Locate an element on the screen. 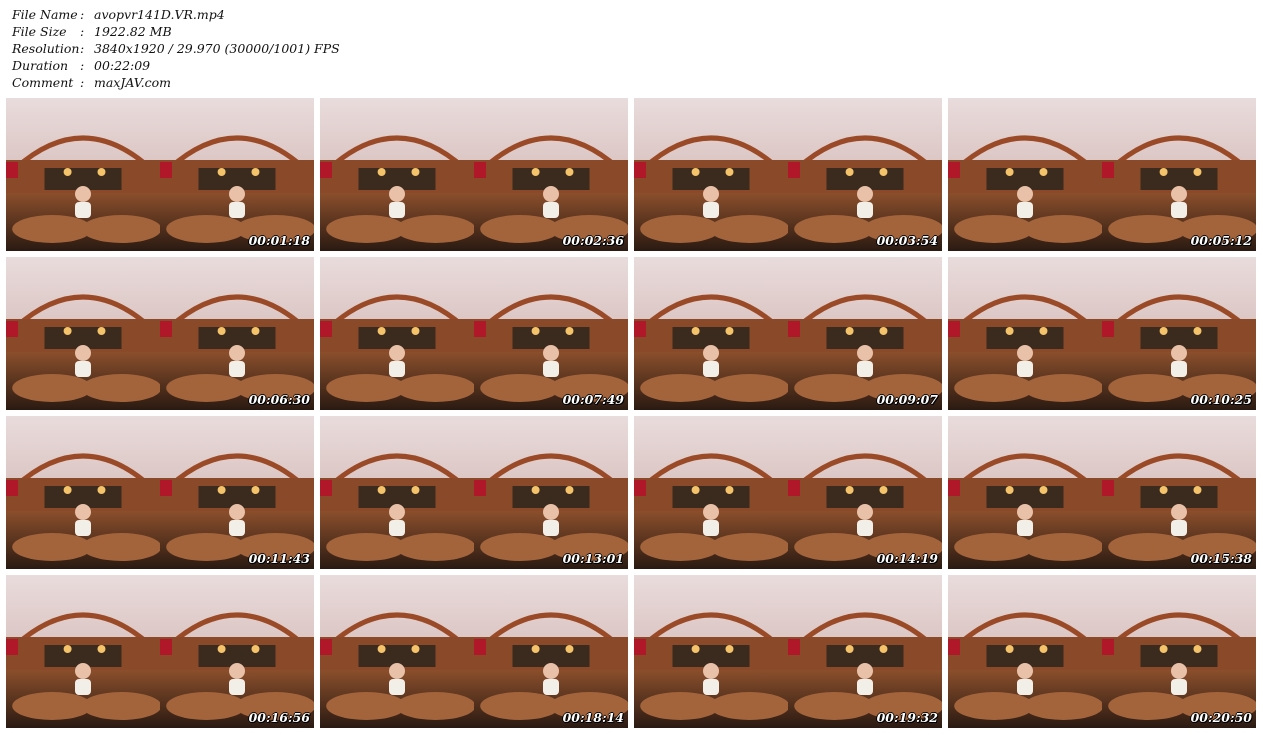 Image resolution: width=1263 pixels, height=735 pixels. comment-row: Comment : maxJAV.com is located at coordinates (176, 82).